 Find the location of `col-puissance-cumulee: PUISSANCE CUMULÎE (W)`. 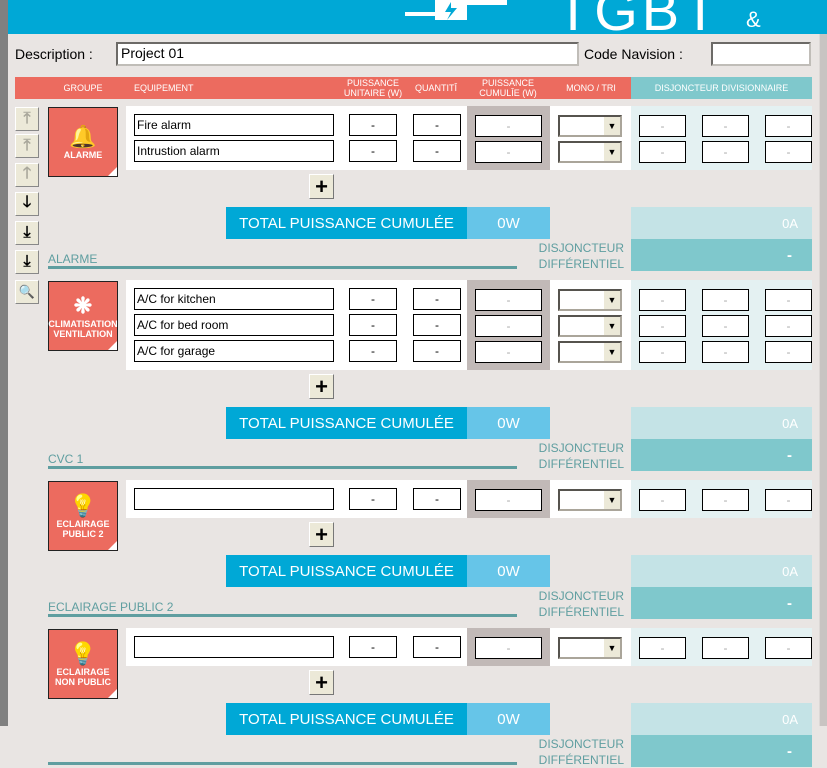

col-puissance-cumulee: PUISSANCE CUMULÎE (W) is located at coordinates (508, 88).